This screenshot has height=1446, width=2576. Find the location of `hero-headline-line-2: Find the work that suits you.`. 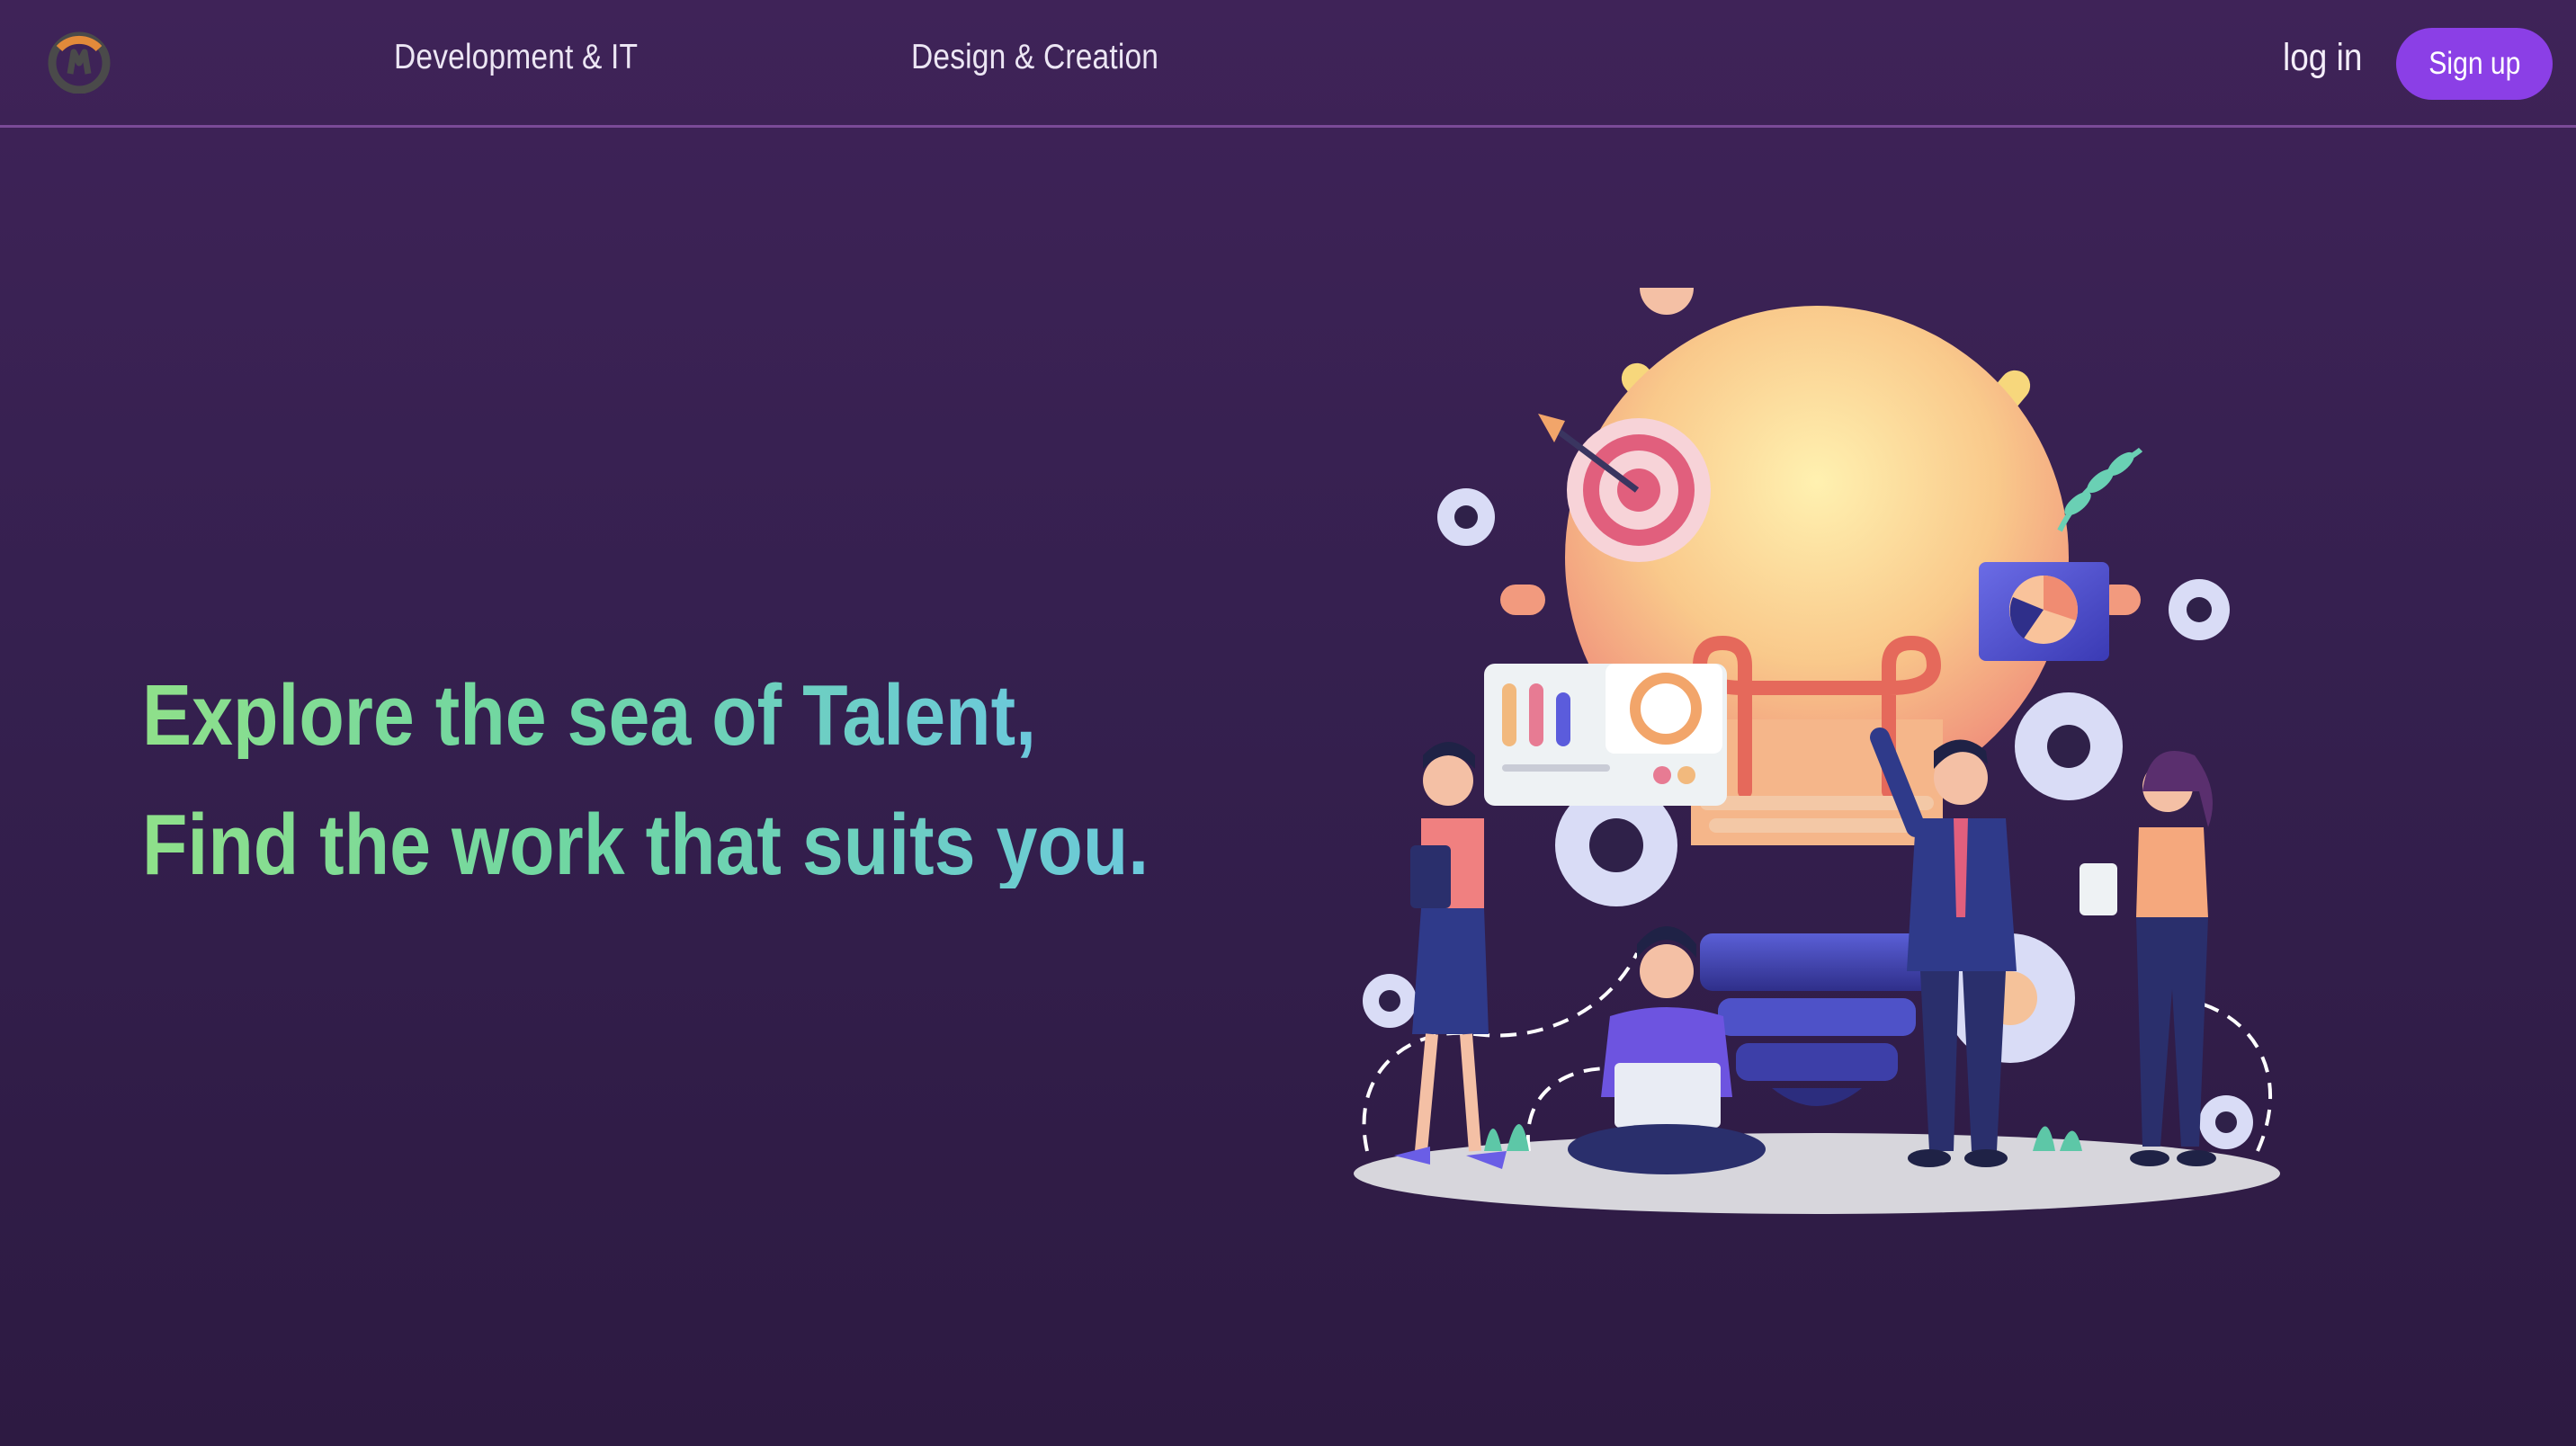

hero-headline-line-2: Find the work that suits you. is located at coordinates (645, 845).